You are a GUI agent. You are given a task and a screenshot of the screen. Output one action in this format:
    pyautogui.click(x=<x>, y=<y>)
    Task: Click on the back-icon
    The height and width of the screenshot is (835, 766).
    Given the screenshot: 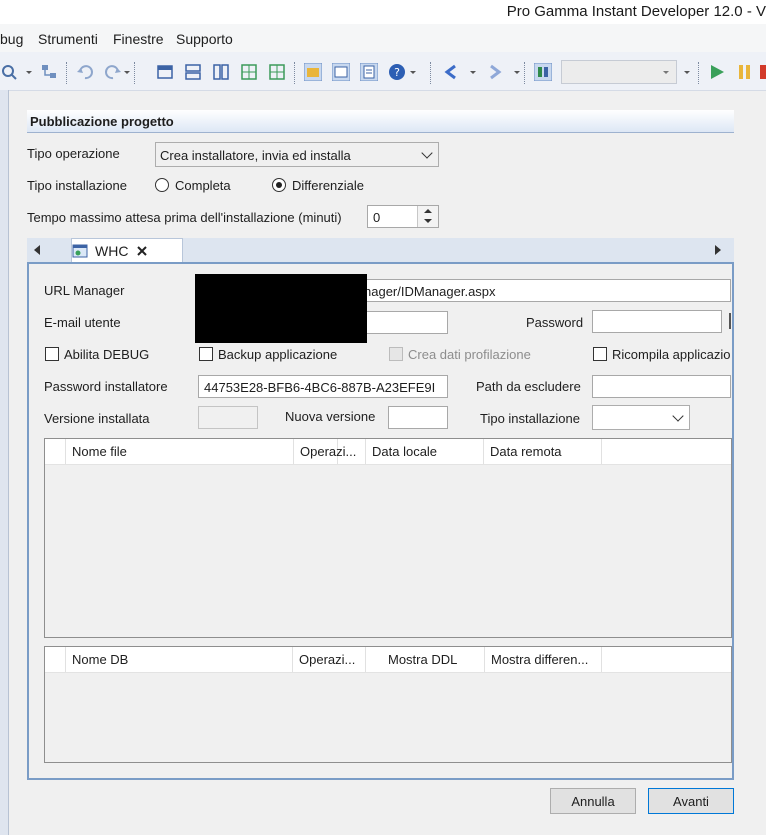 What is the action you would take?
    pyautogui.click(x=451, y=72)
    